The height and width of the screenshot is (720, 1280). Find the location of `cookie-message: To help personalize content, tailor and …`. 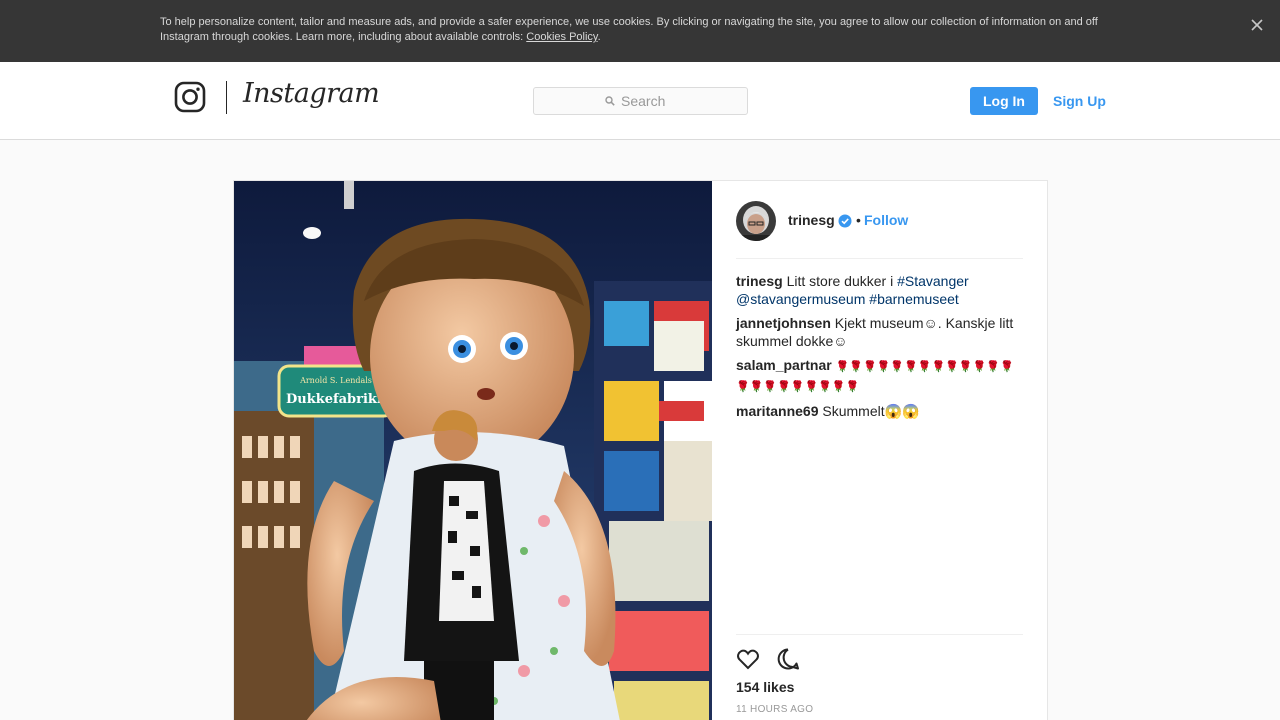

cookie-message: To help personalize content, tailor and … is located at coordinates (629, 29).